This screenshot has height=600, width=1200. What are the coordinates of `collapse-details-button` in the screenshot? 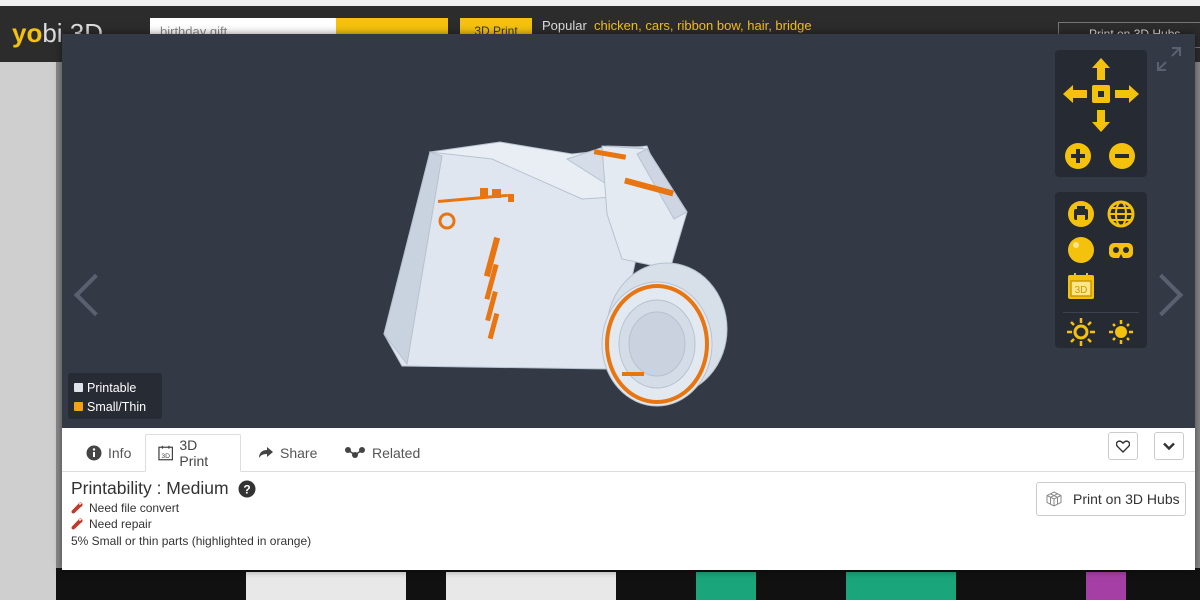 It's located at (1169, 446).